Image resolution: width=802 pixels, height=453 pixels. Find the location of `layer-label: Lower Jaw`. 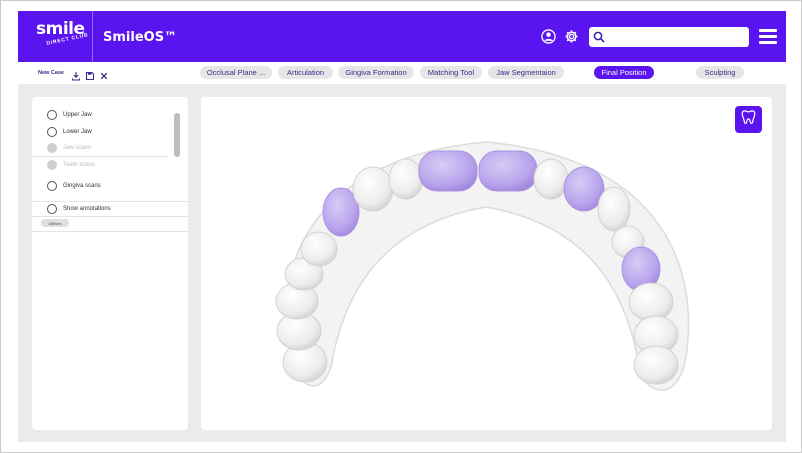

layer-label: Lower Jaw is located at coordinates (77, 132).